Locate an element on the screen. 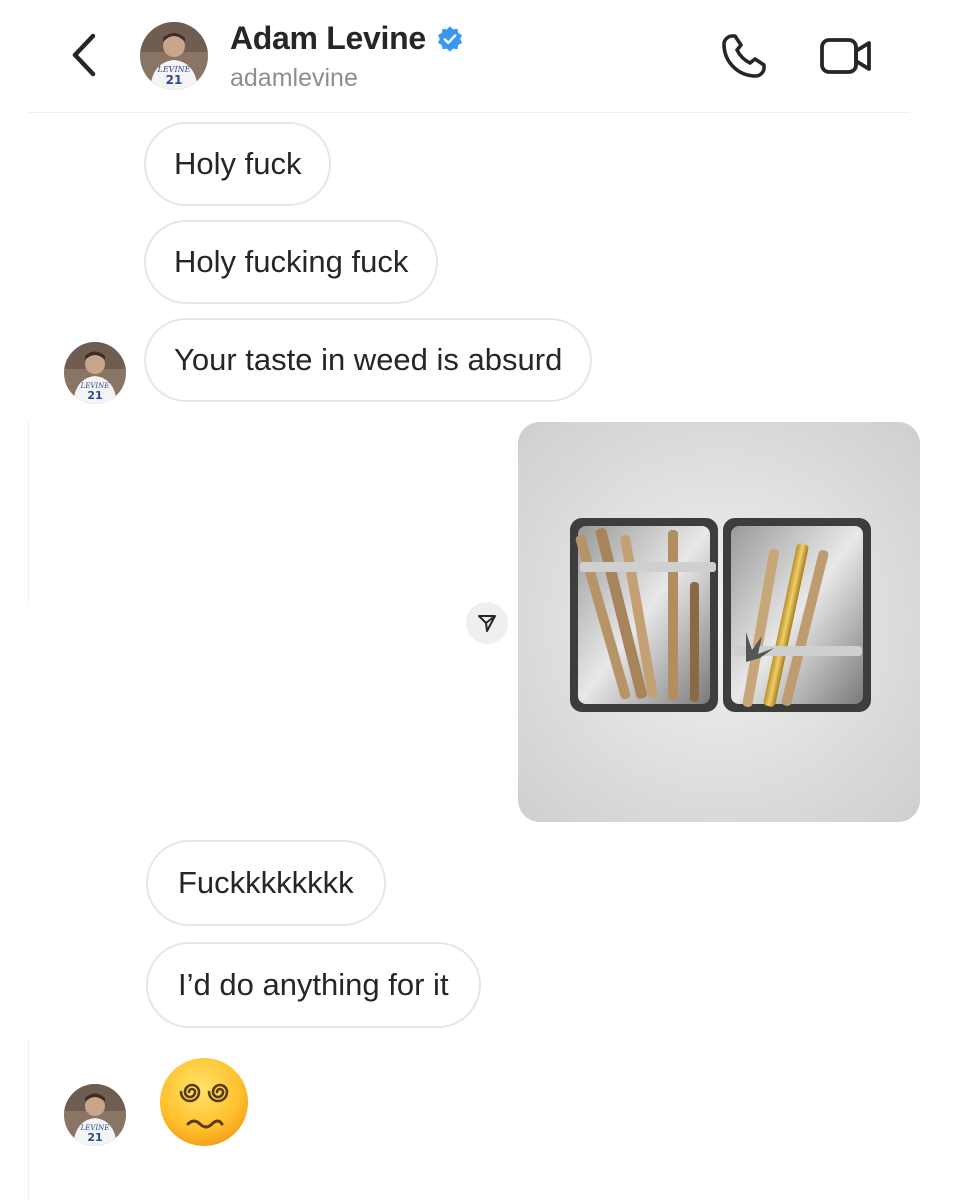  emoji-message: 😵‍💫 is located at coordinates (204, 1102).